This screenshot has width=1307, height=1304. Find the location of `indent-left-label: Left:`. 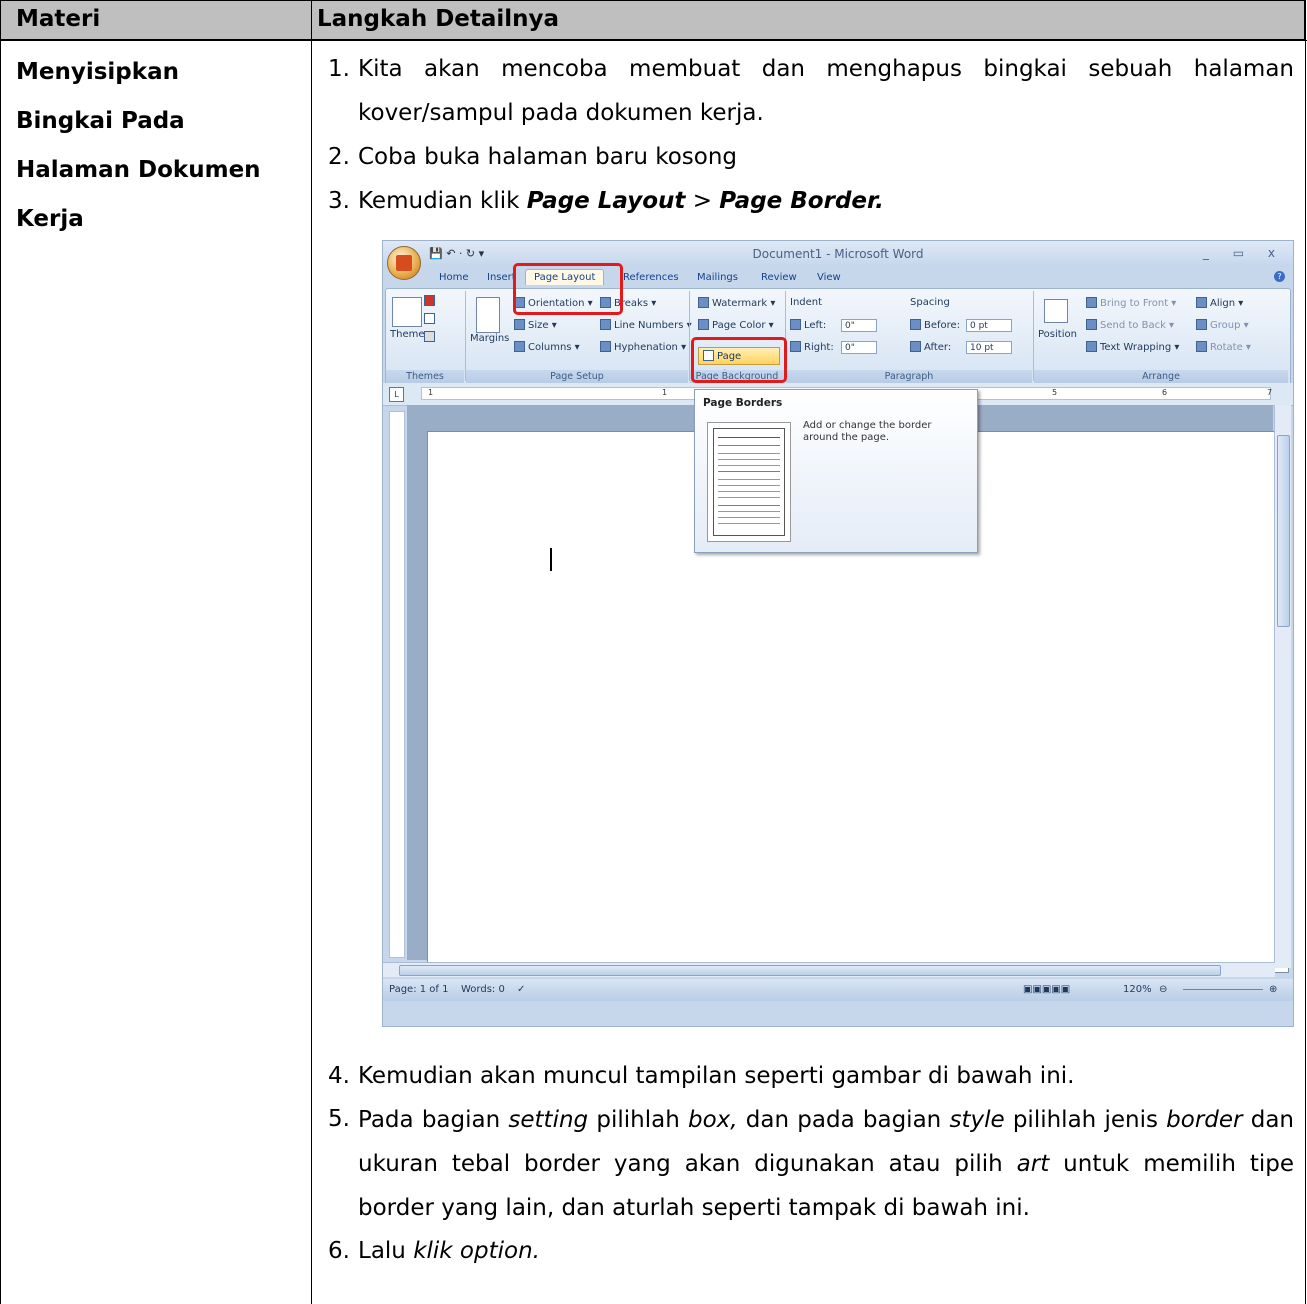

indent-left-label: Left: is located at coordinates (808, 325).